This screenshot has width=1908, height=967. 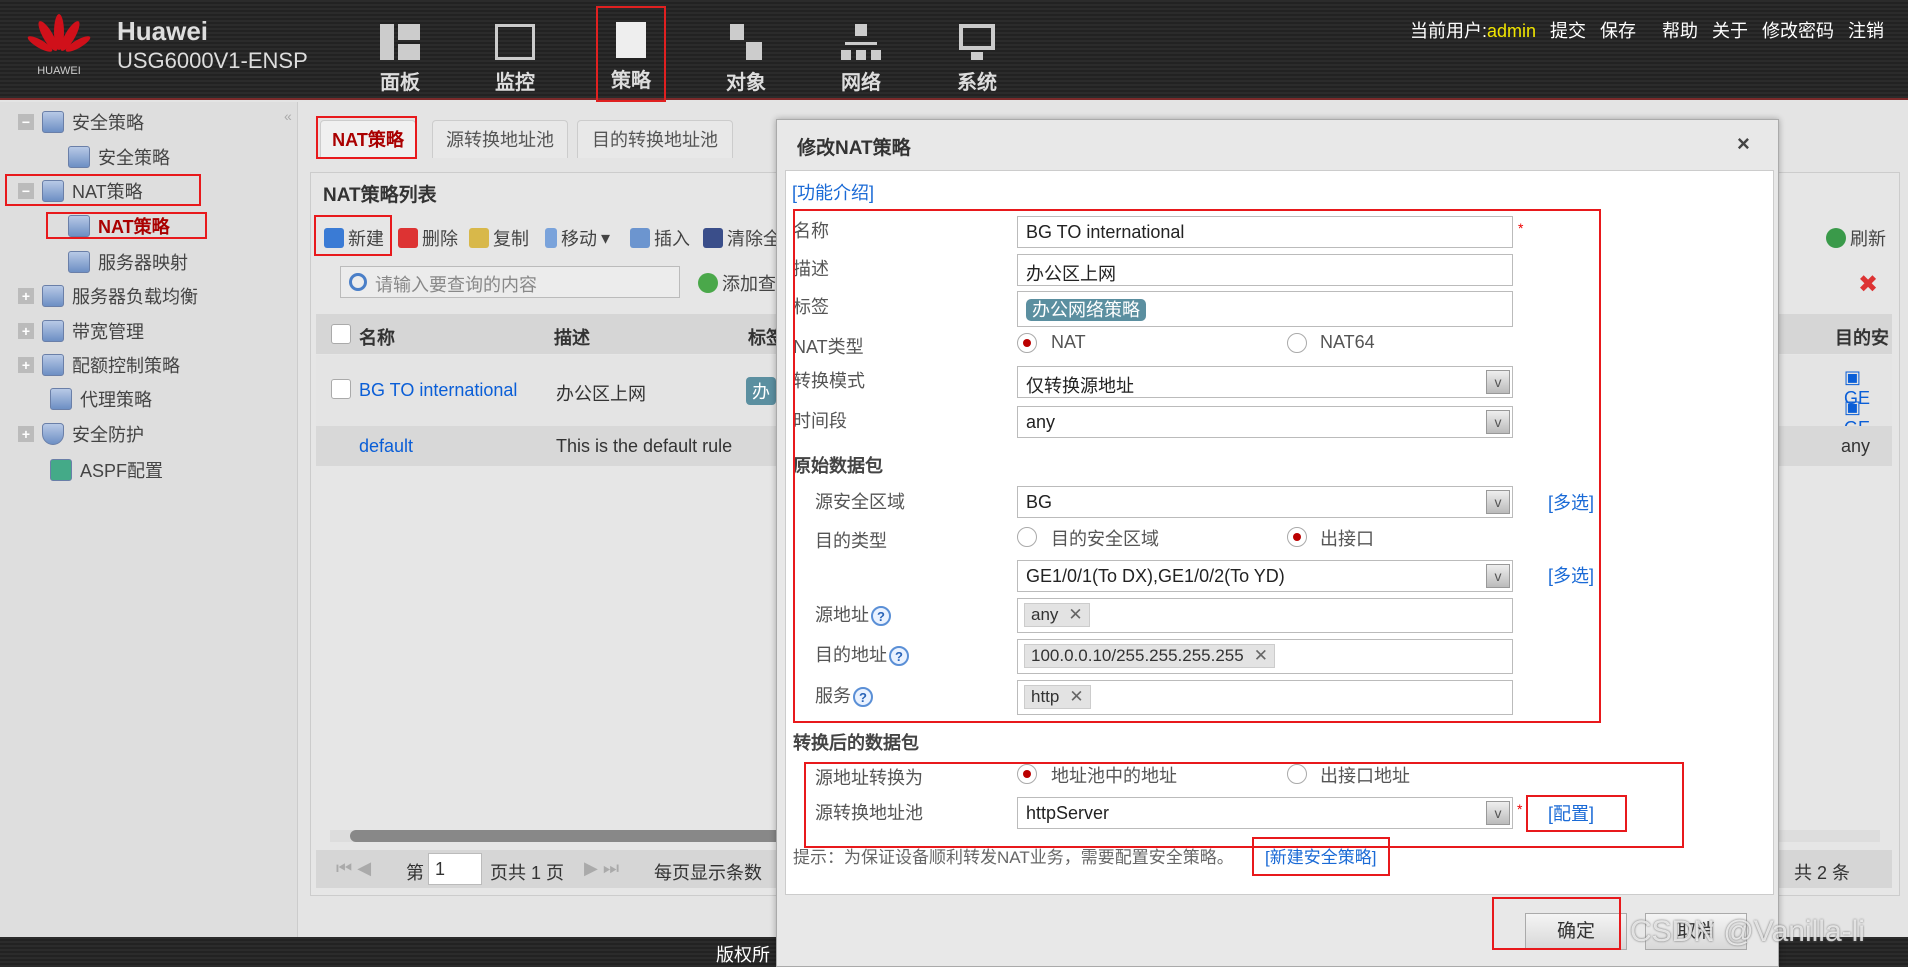 I want to click on new-button: 新建, so click(x=354, y=238).